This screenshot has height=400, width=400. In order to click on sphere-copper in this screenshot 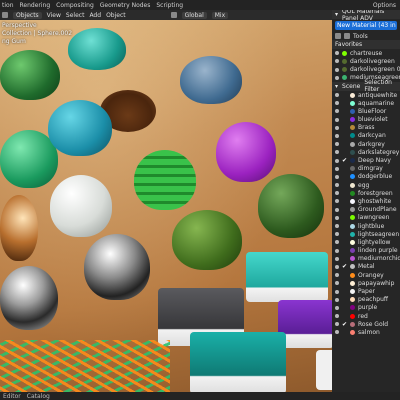, I will do `click(19, 228)`.